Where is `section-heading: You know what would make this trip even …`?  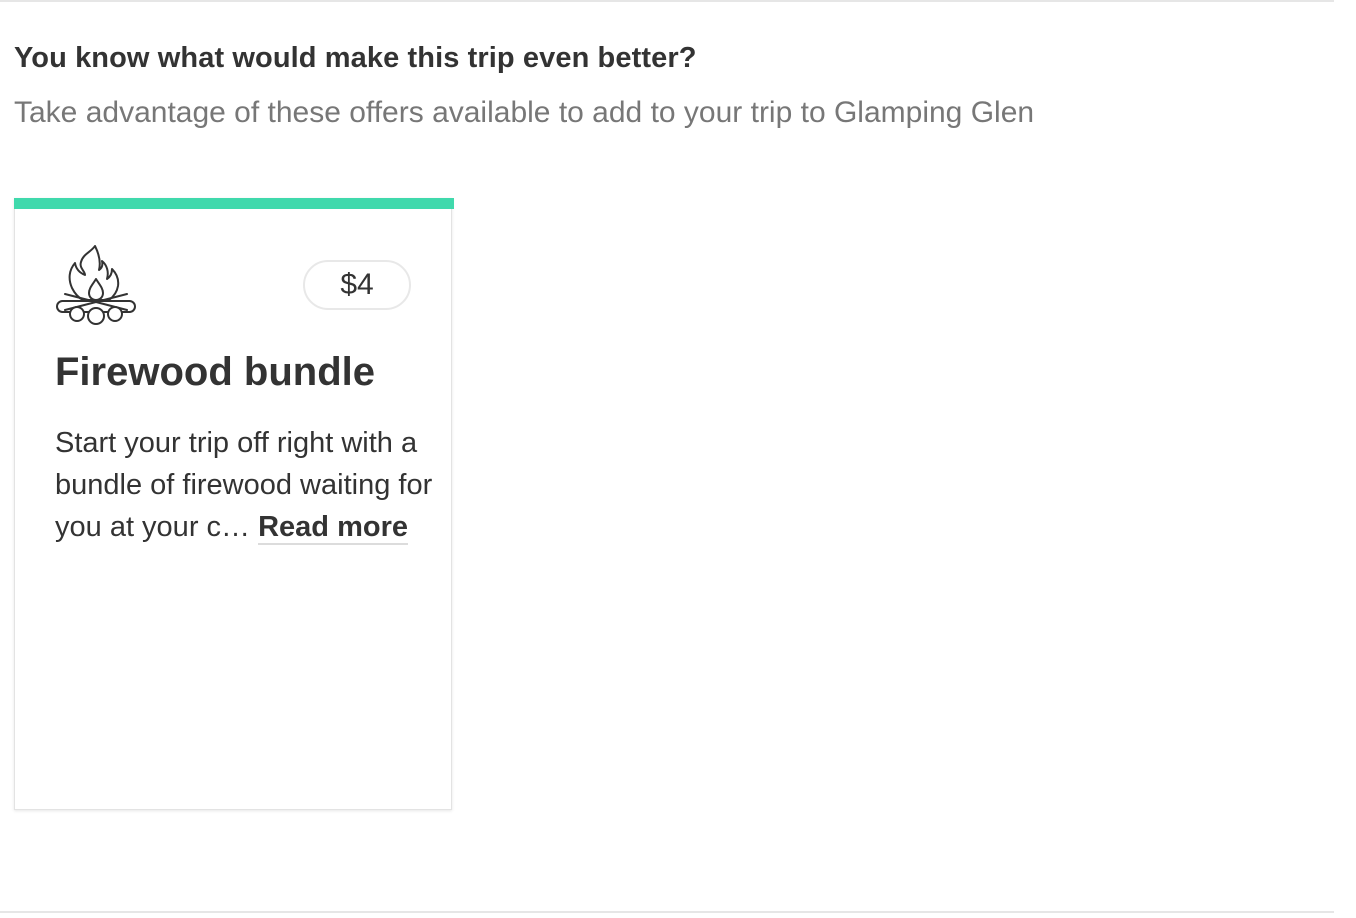 section-heading: You know what would make this trip even … is located at coordinates (355, 58).